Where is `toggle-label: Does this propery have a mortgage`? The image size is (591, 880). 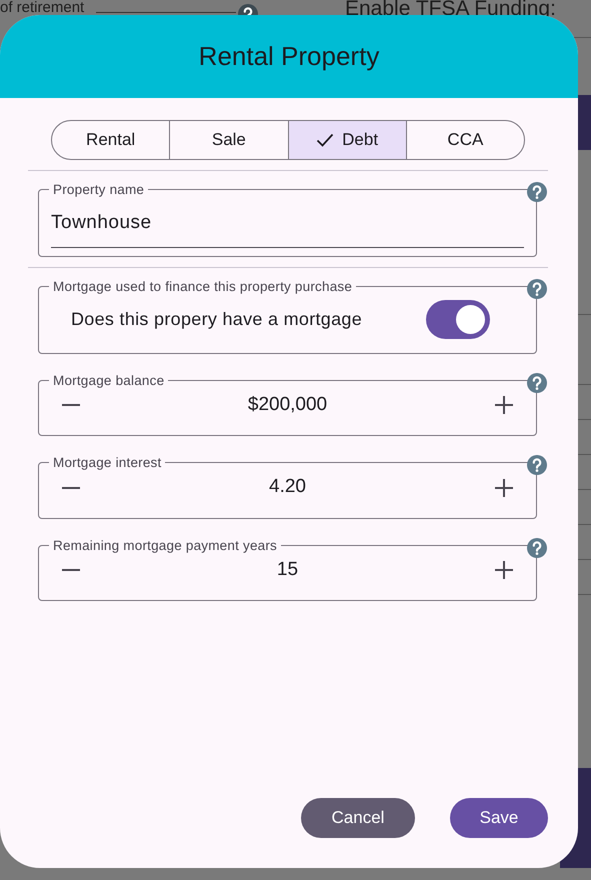 toggle-label: Does this propery have a mortgage is located at coordinates (216, 319).